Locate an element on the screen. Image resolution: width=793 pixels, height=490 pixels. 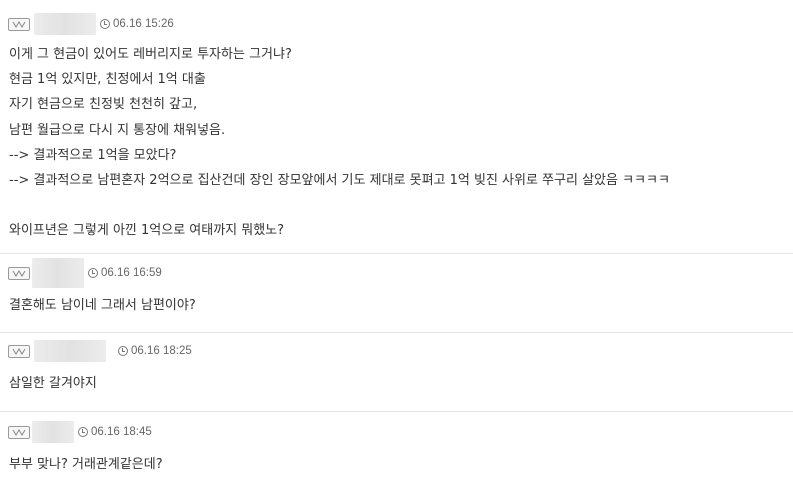
comment-time: 06.16 15:26 is located at coordinates (137, 24).